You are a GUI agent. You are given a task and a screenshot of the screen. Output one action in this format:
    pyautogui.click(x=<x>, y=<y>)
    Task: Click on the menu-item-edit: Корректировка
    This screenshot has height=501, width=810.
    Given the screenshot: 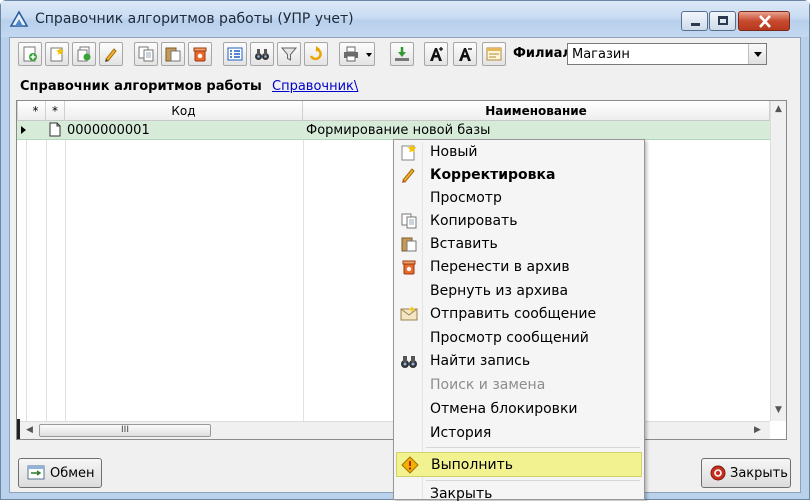 What is the action you would take?
    pyautogui.click(x=519, y=175)
    